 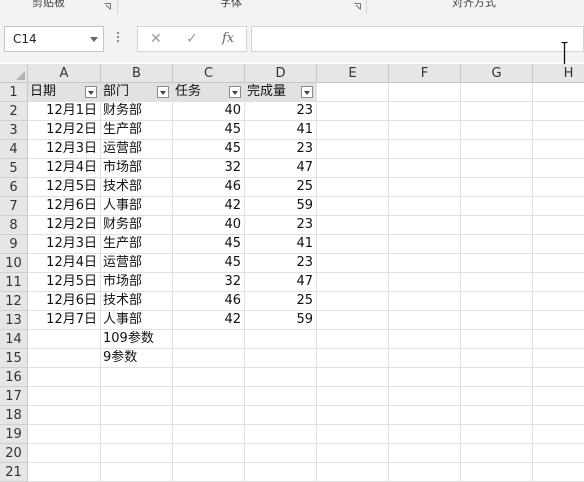 I want to click on cell-e21, so click(x=353, y=472).